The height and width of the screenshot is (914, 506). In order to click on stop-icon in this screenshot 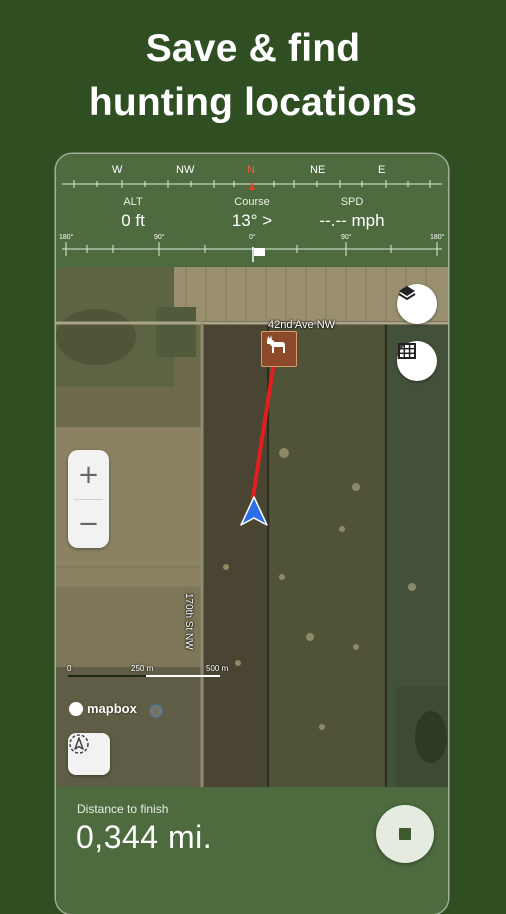, I will do `click(405, 834)`.